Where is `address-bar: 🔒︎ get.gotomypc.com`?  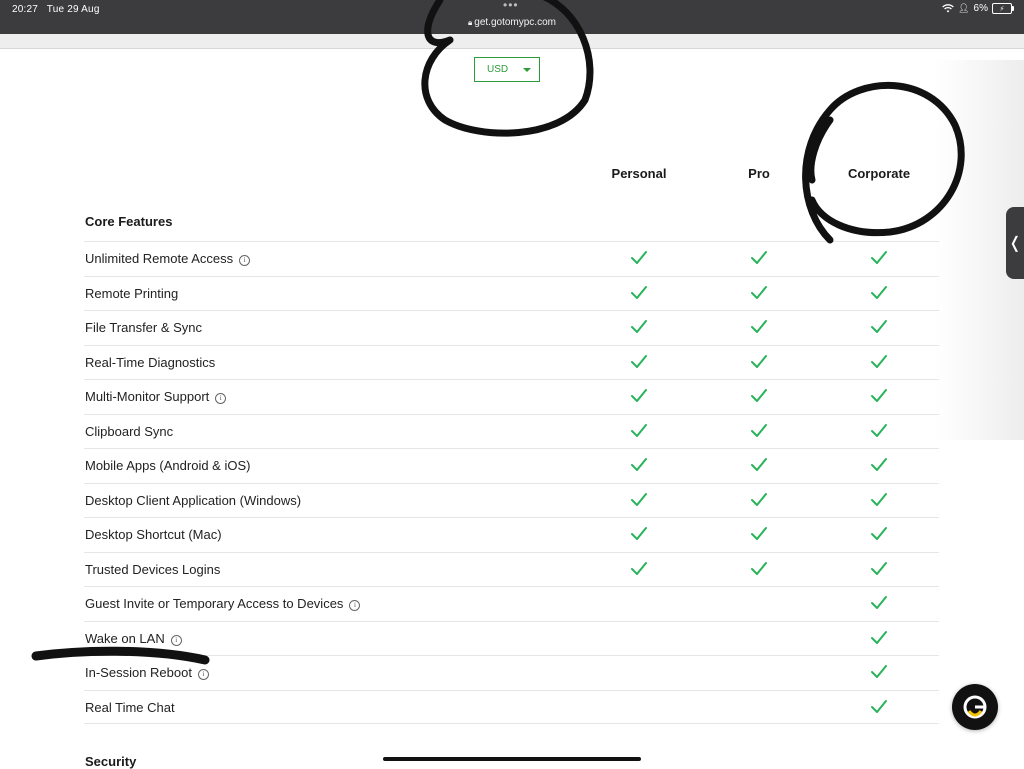
address-bar: 🔒︎ get.gotomypc.com is located at coordinates (512, 22).